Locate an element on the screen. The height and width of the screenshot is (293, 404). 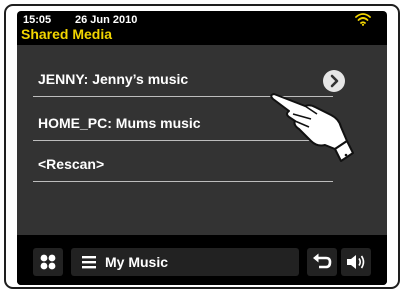
back-icon is located at coordinates (322, 261).